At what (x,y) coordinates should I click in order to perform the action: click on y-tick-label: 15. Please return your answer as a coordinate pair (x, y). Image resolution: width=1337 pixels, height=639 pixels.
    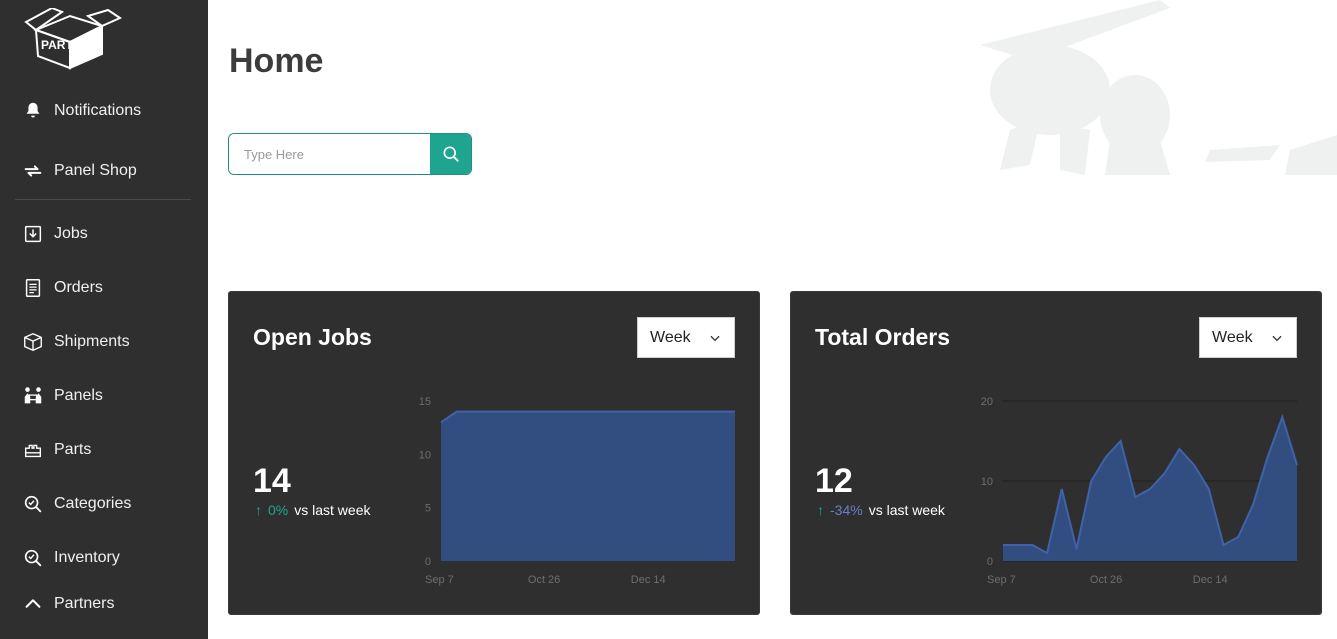
    Looking at the image, I should click on (425, 402).